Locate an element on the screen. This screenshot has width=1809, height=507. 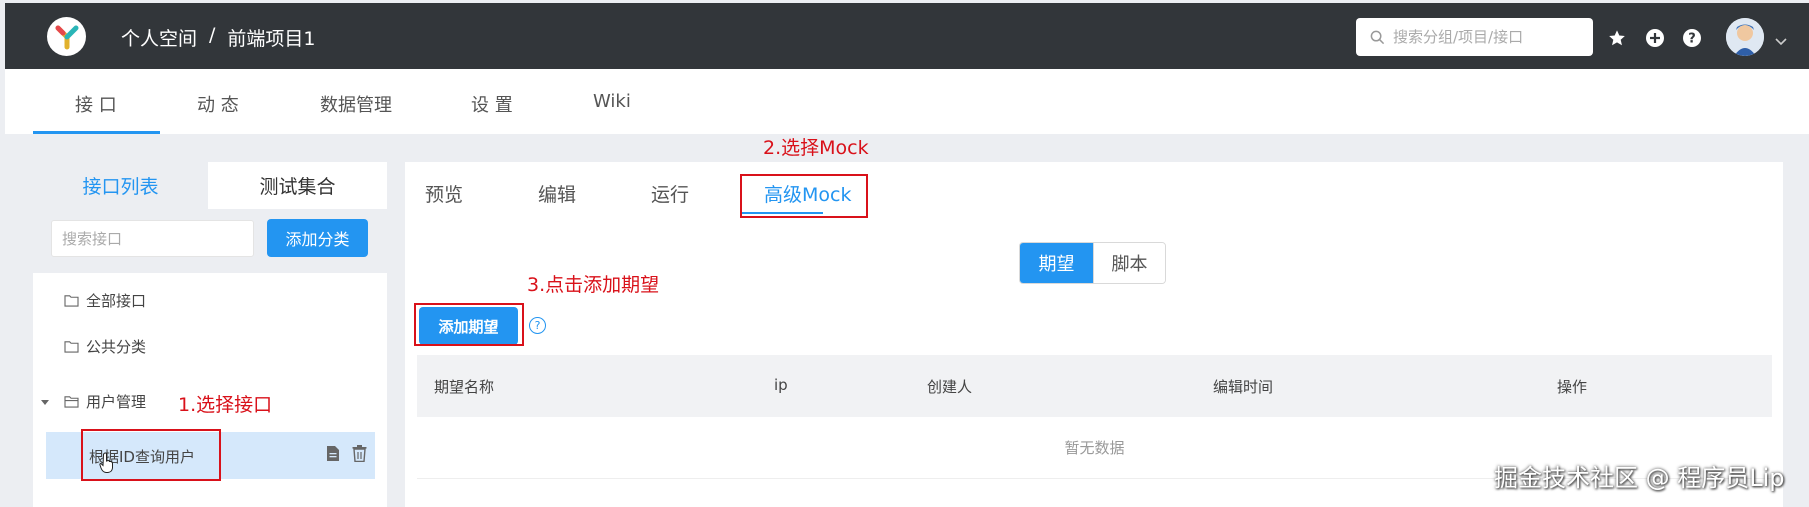
segment-expectation: 期望 is located at coordinates (1056, 263).